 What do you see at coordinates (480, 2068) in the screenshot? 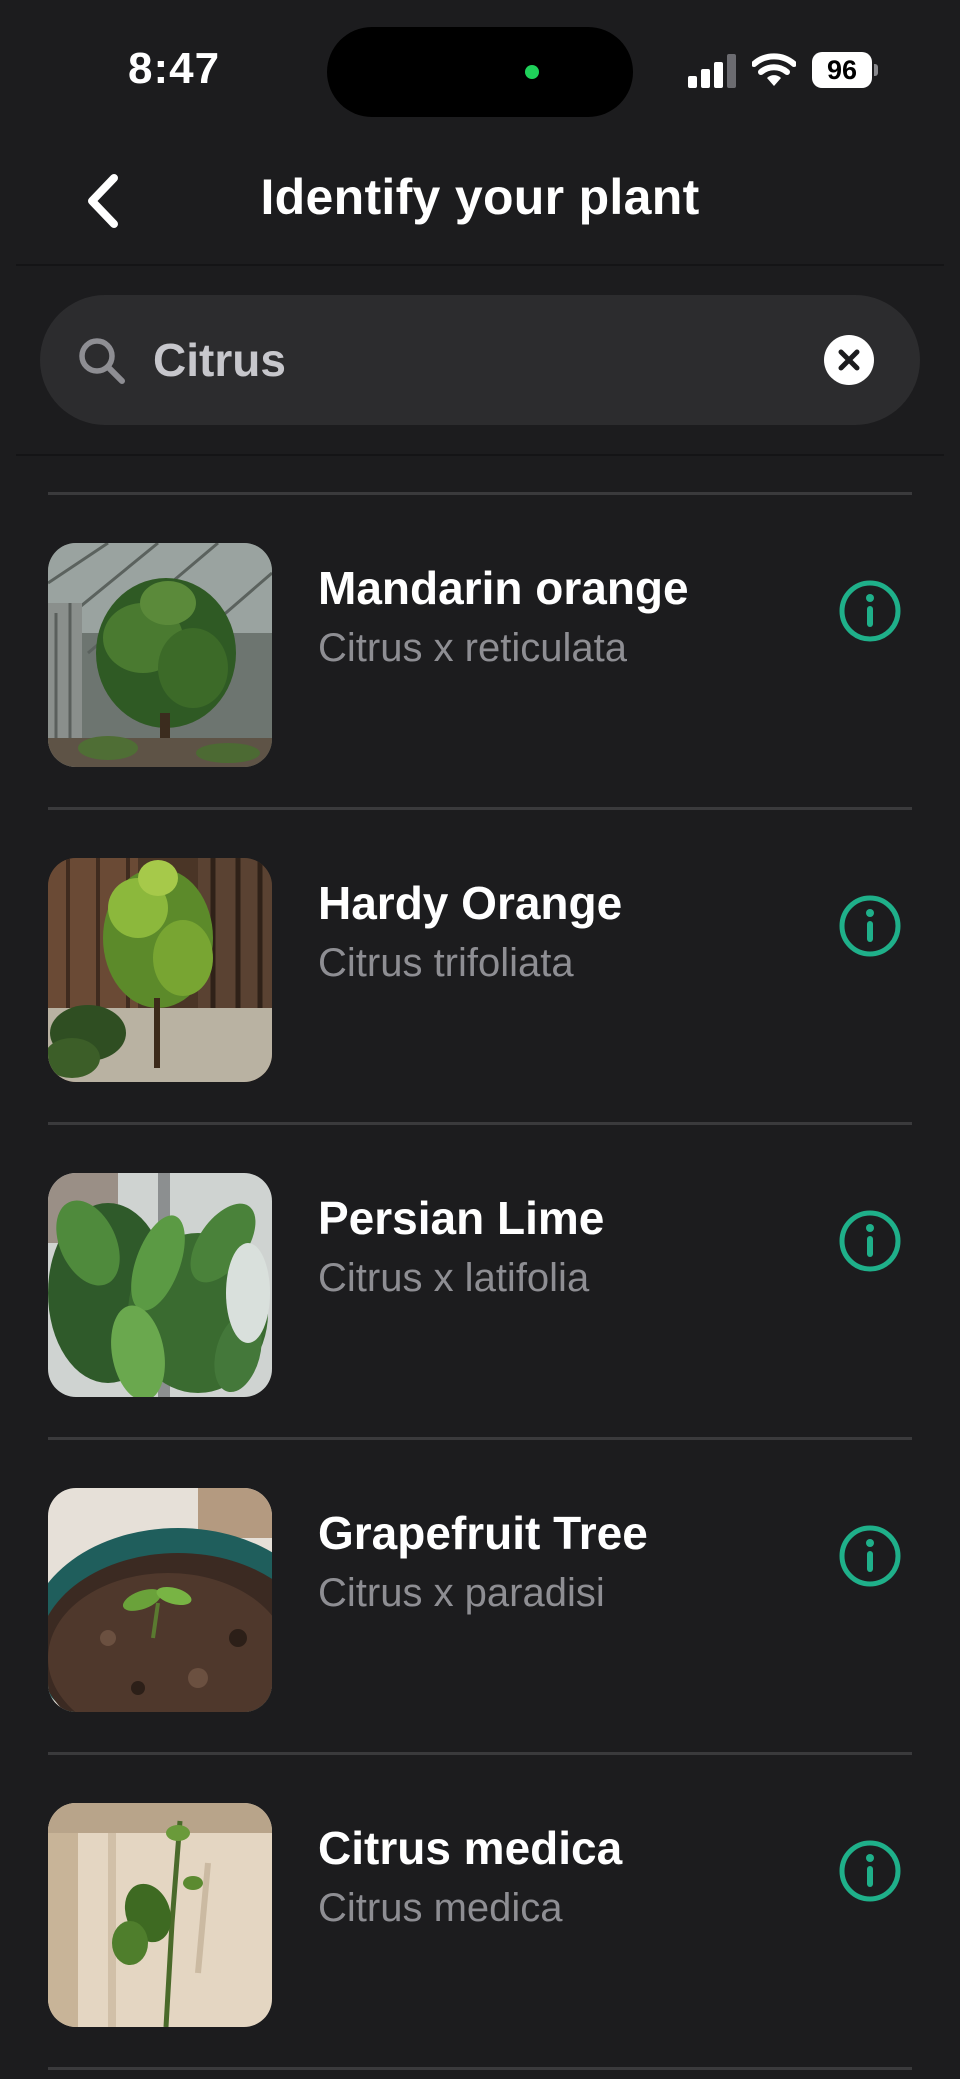
I see `list-separator` at bounding box center [480, 2068].